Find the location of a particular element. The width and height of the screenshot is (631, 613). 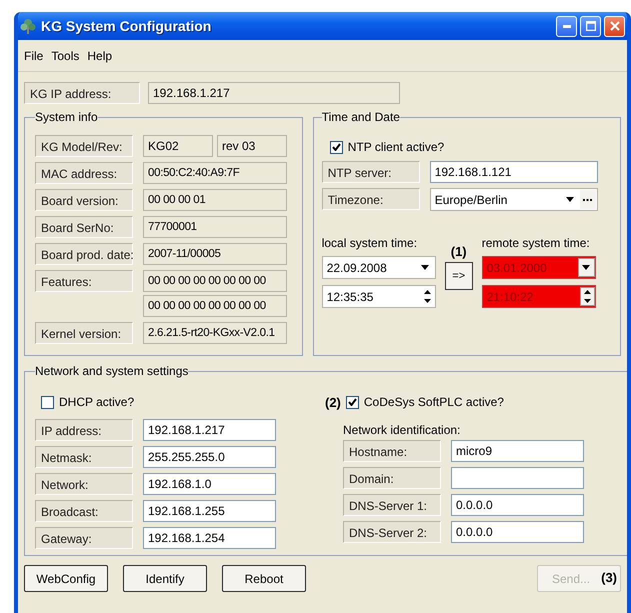

shrub-icon is located at coordinates (28, 26).